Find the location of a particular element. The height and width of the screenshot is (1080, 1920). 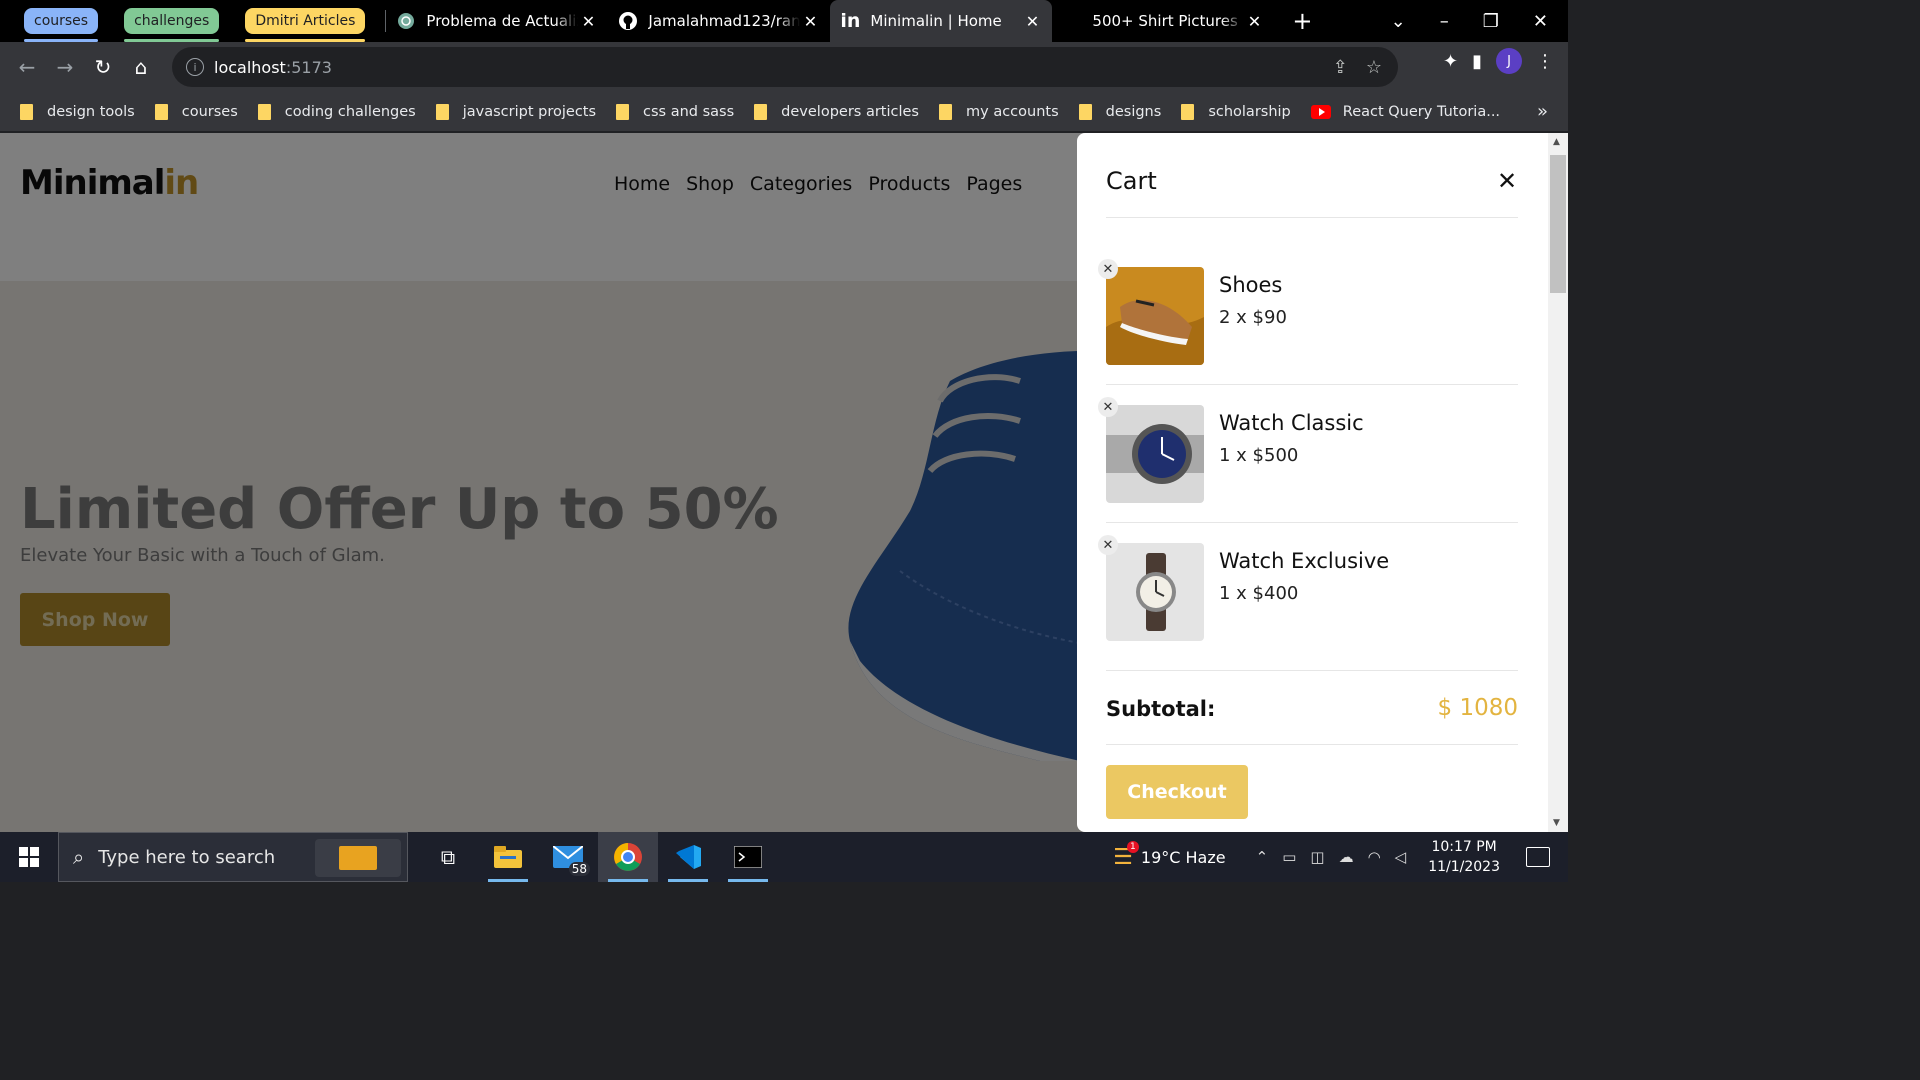

bookmark-label: css and sass is located at coordinates (689, 111).